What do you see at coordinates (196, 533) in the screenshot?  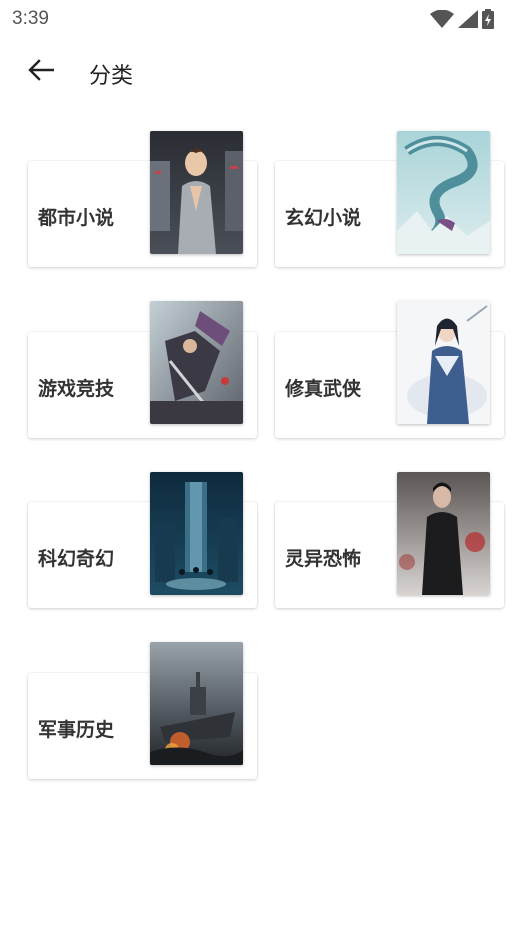 I see `scifi-tower-cover` at bounding box center [196, 533].